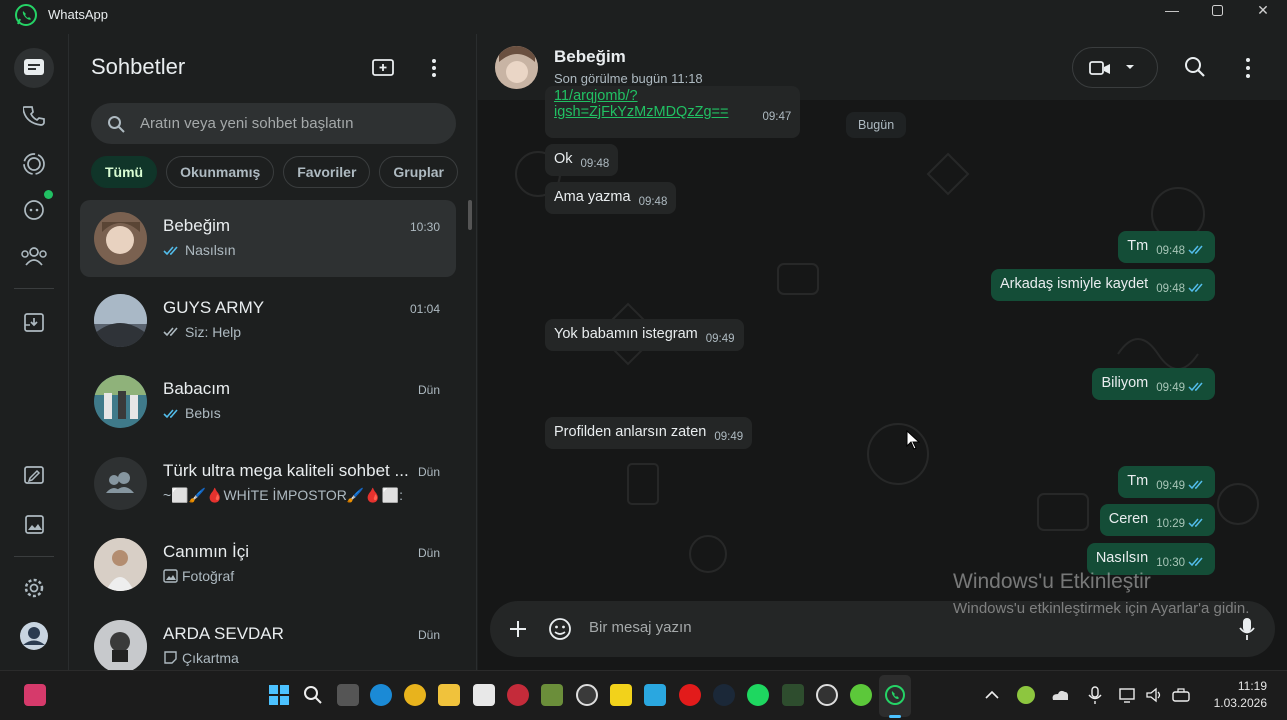 The image size is (1287, 720). I want to click on battery-icon, so click(1181, 695).